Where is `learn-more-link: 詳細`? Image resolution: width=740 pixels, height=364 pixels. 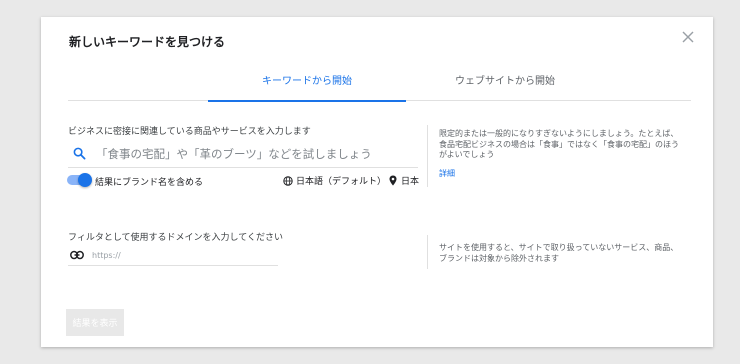
learn-more-link: 詳細 is located at coordinates (447, 173).